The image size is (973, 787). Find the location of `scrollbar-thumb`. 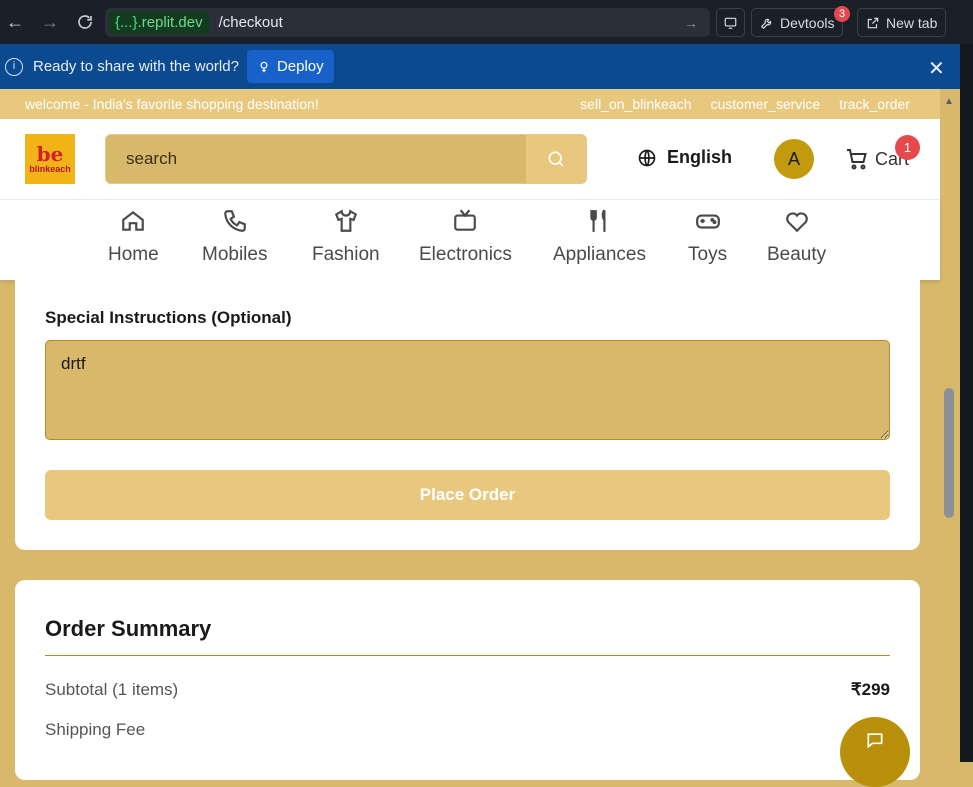

scrollbar-thumb is located at coordinates (949, 453).